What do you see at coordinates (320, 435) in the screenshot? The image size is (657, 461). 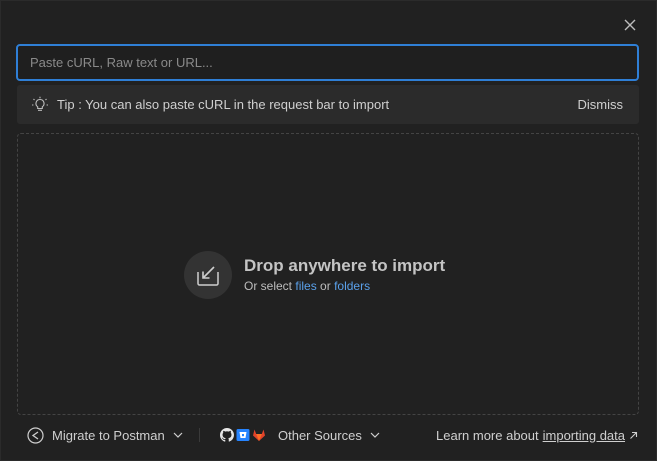 I see `other-sources-label: Other Sources` at bounding box center [320, 435].